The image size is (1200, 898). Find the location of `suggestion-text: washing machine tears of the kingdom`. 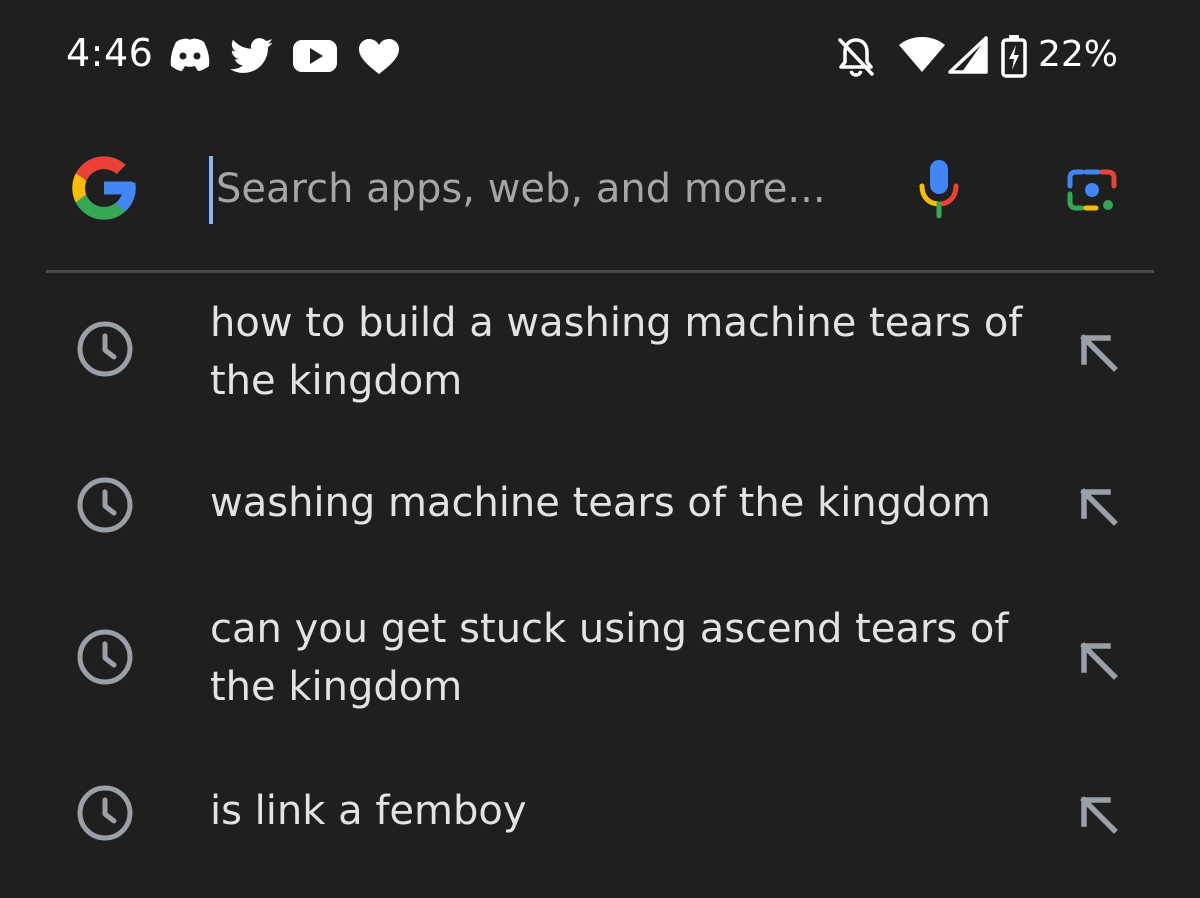

suggestion-text: washing machine tears of the kingdom is located at coordinates (600, 503).